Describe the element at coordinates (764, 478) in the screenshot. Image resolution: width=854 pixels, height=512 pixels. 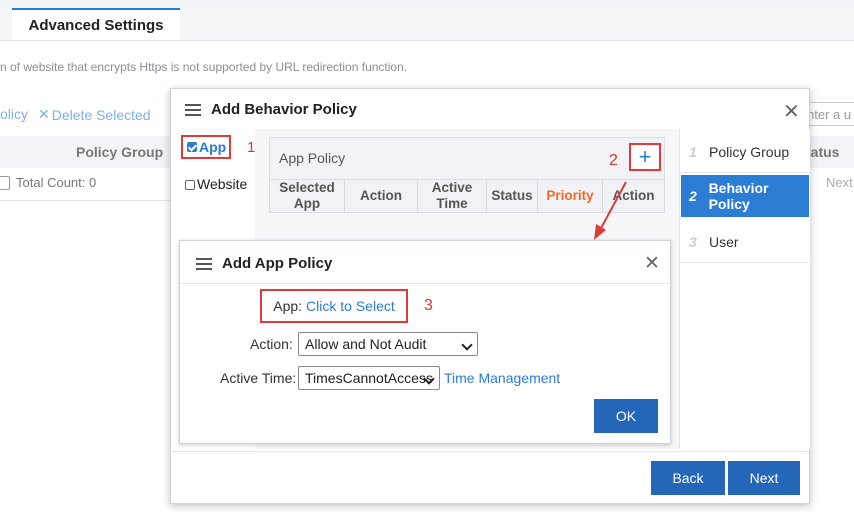
I see `next-button: Next` at that location.